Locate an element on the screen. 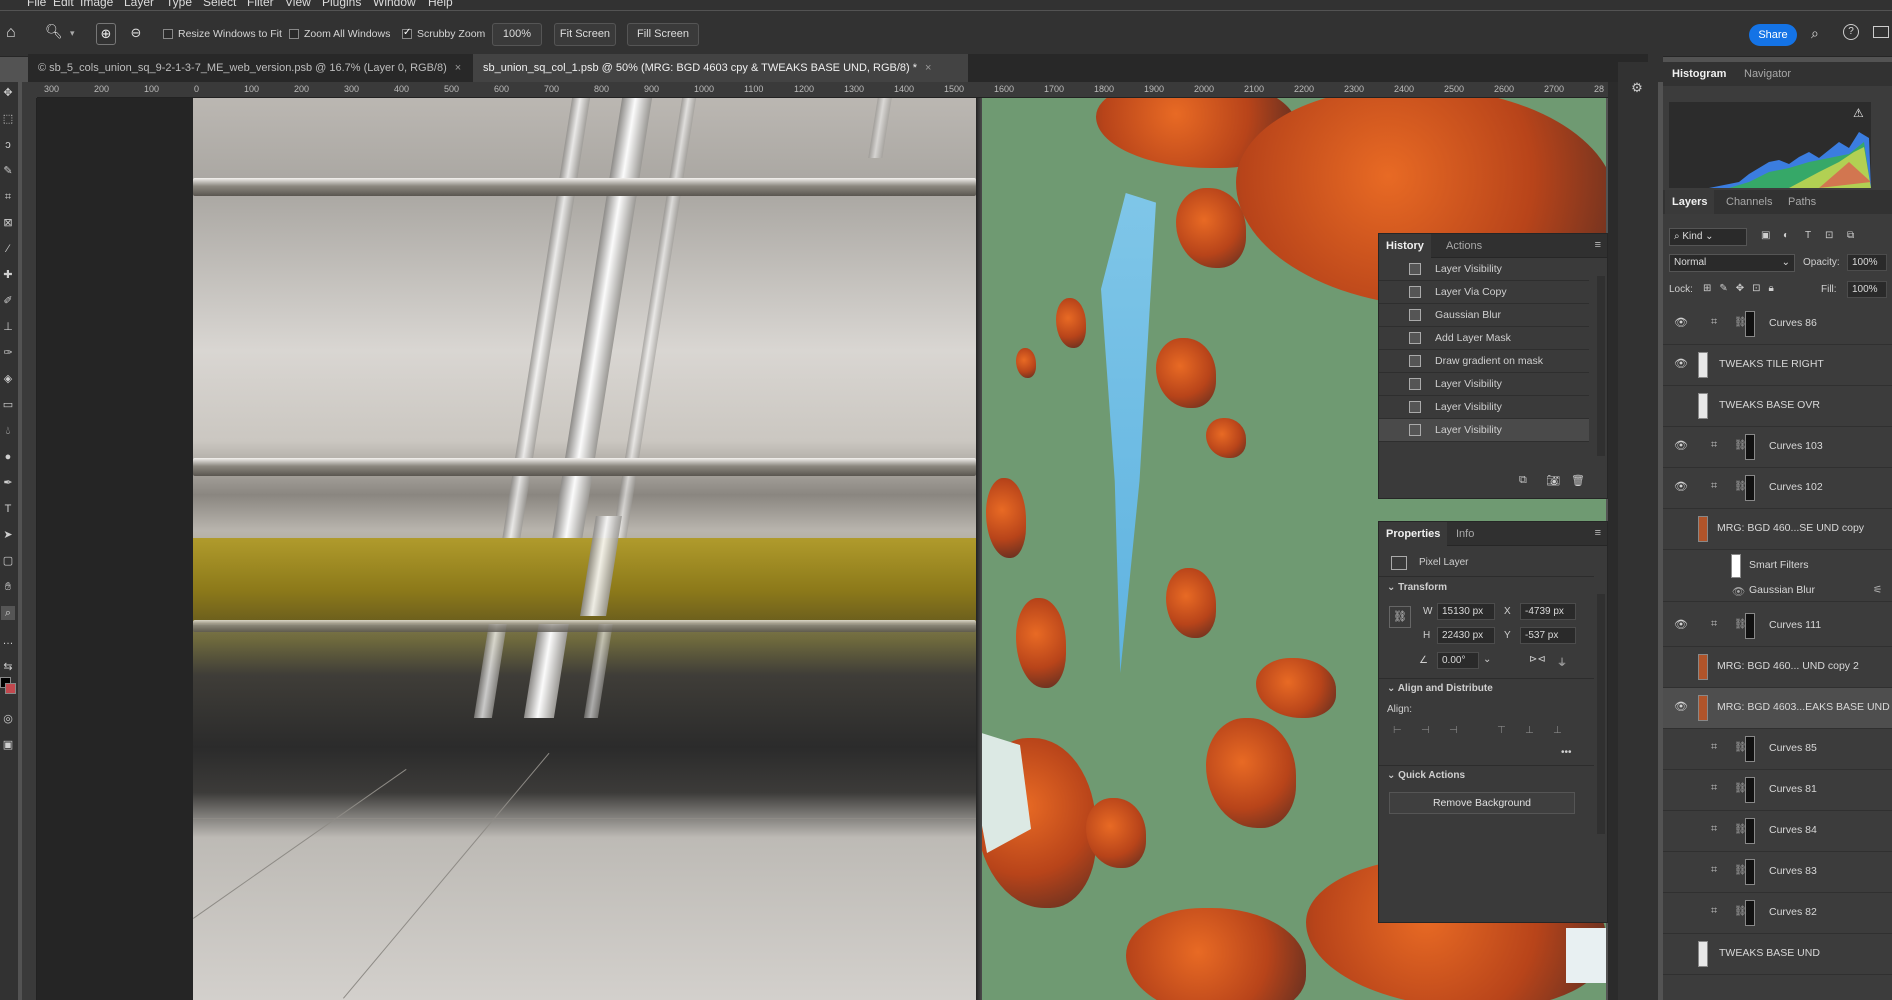 Image resolution: width=1892 pixels, height=1000 pixels. crop-tool-icon: ⌗ is located at coordinates (8, 197).